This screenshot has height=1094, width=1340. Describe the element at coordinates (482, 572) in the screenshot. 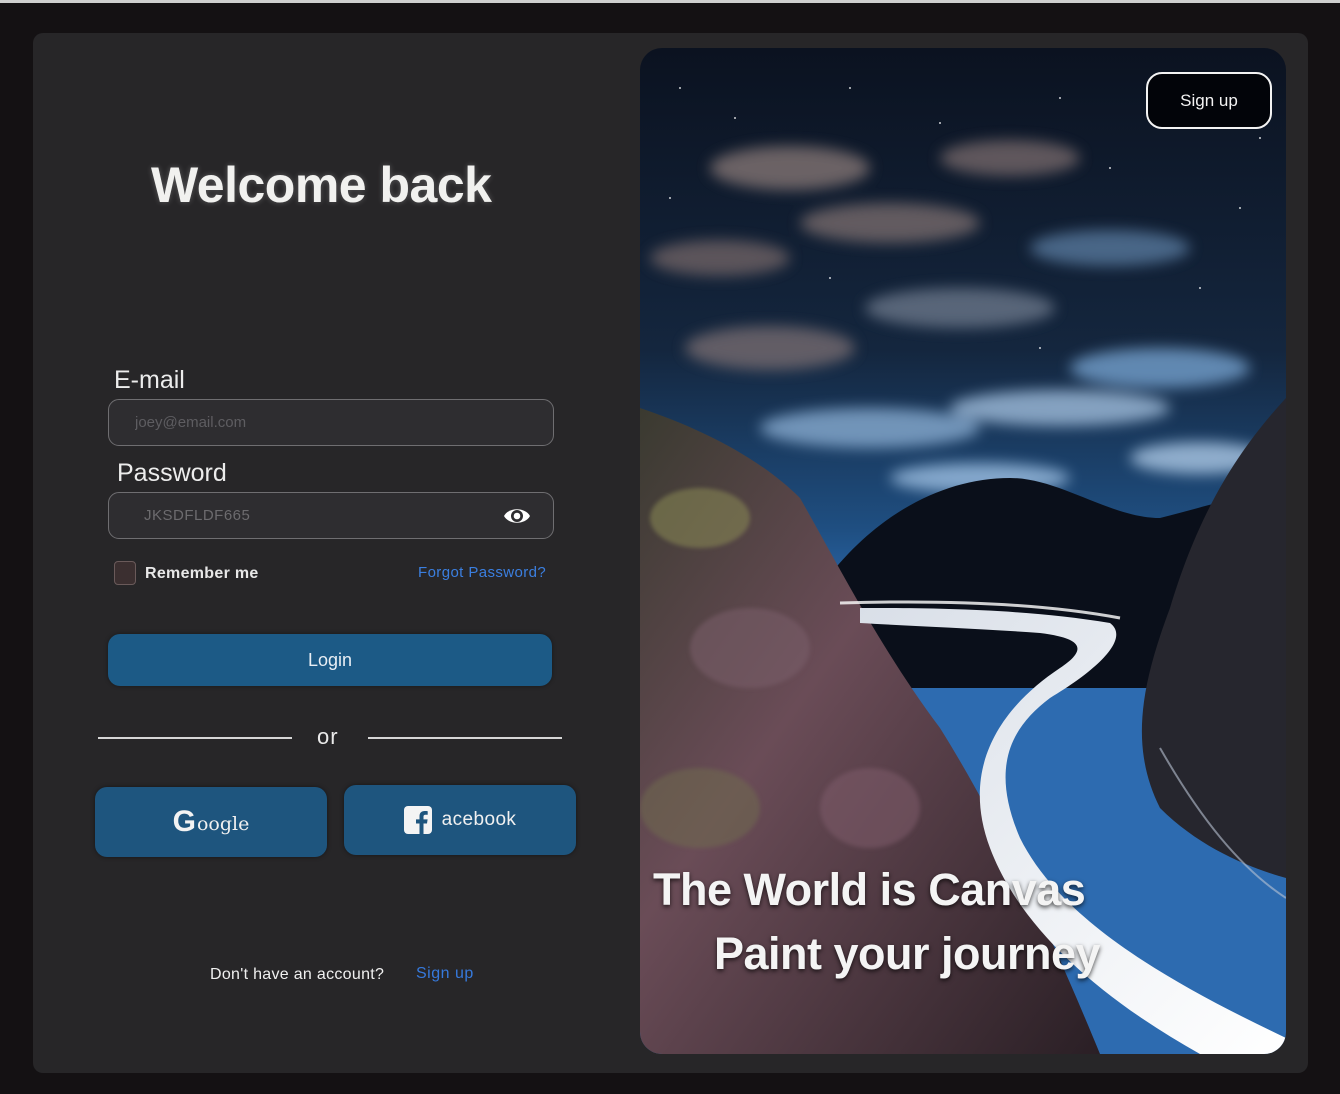

I see `forgot-password-link: Forgot Password?` at that location.